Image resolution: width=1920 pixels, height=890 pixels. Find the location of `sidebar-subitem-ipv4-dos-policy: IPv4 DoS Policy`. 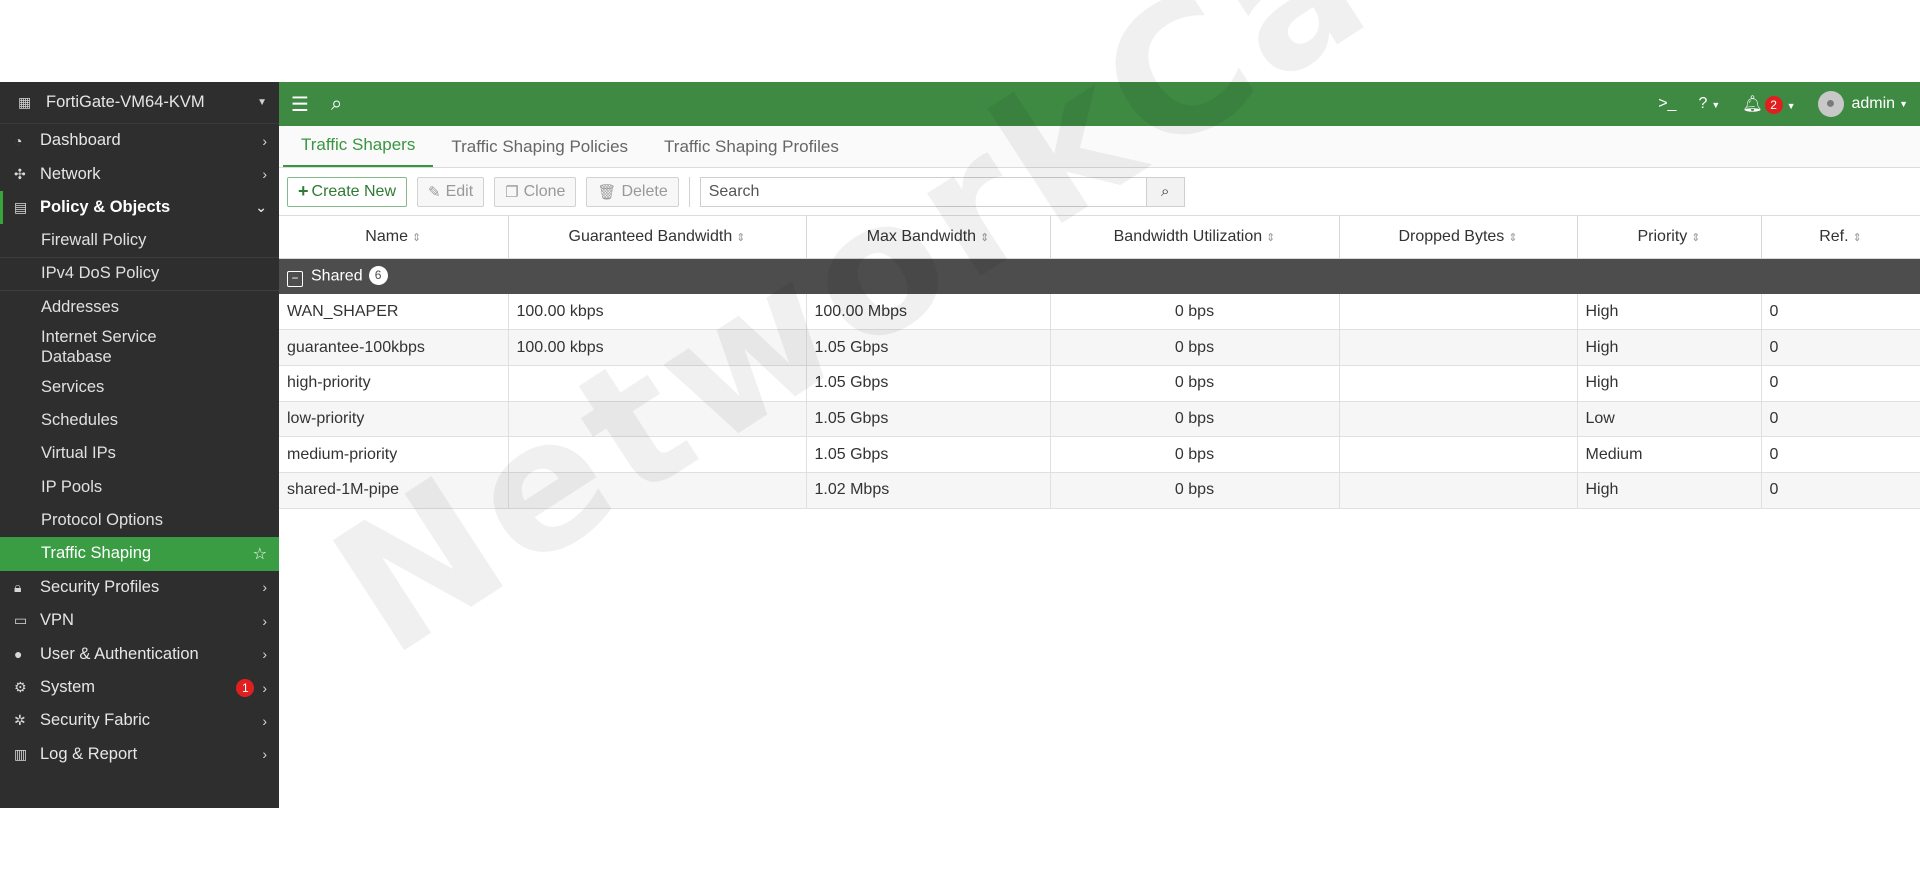

sidebar-subitem-ipv4-dos-policy: IPv4 DoS Policy is located at coordinates (139, 274).